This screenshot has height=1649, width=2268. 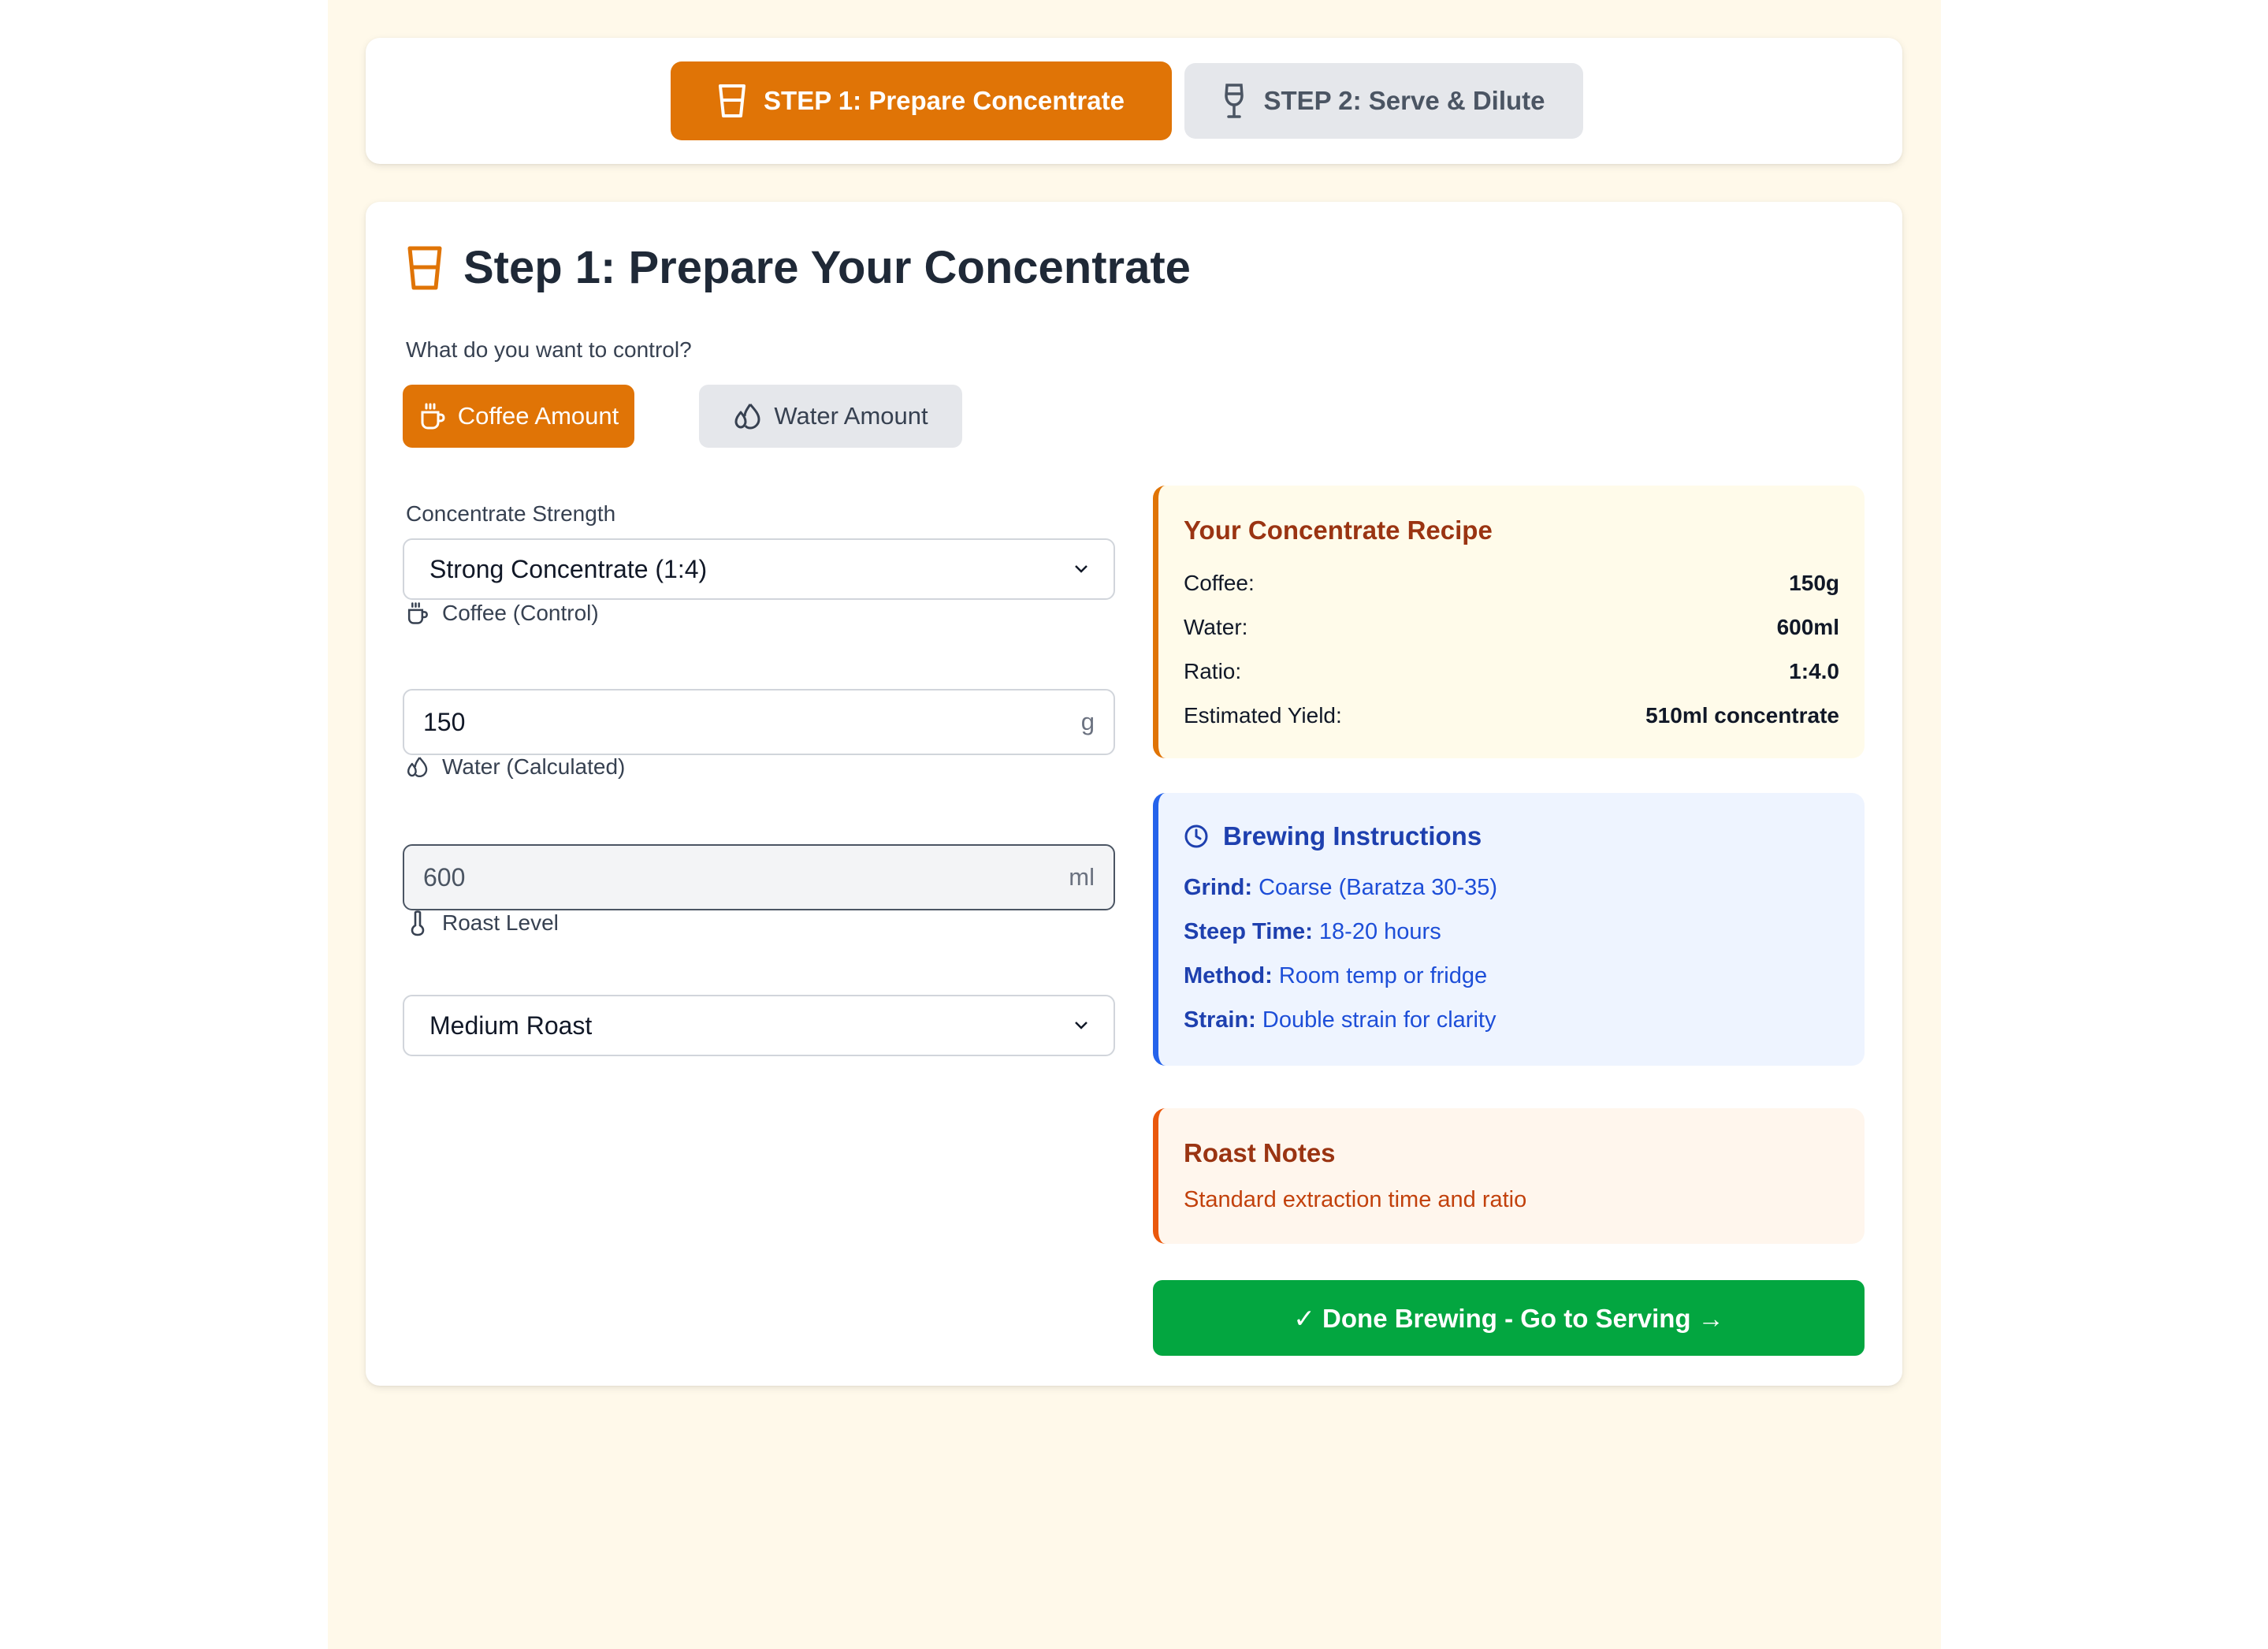 I want to click on brewing-item: Method: Room temp or fridge, so click(x=1336, y=976).